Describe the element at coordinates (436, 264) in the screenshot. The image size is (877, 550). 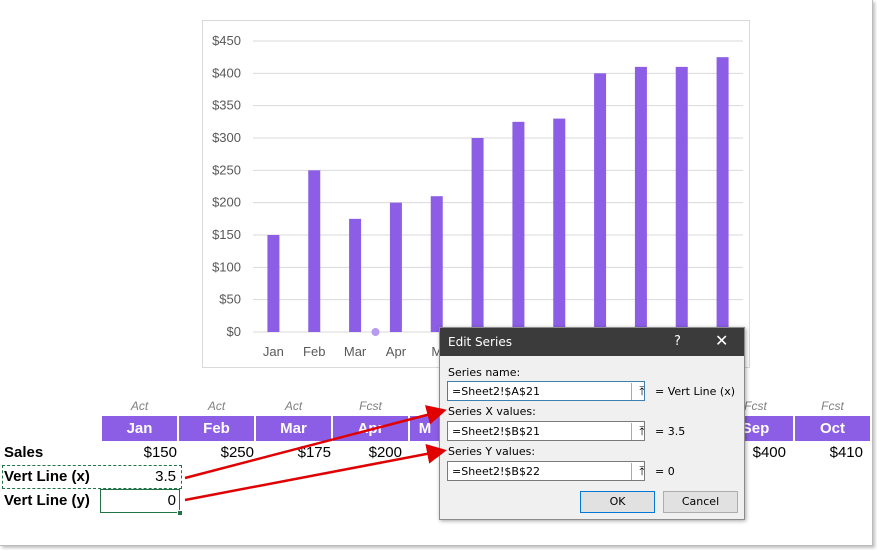
I see `bar-may` at that location.